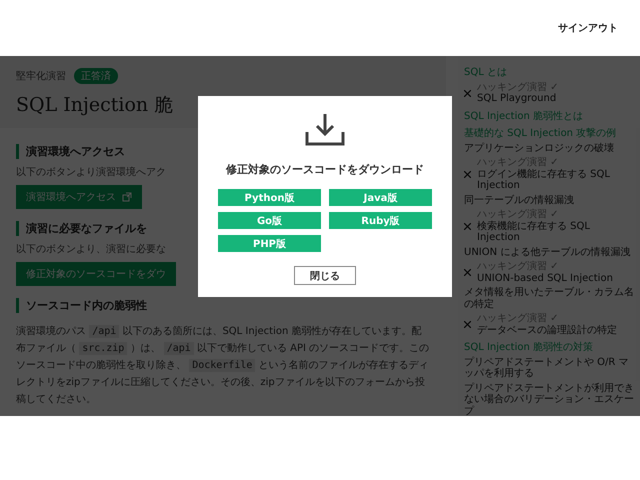 The image size is (640, 480). Describe the element at coordinates (549, 72) in the screenshot. I see `nav-heading: SQL とは` at that location.